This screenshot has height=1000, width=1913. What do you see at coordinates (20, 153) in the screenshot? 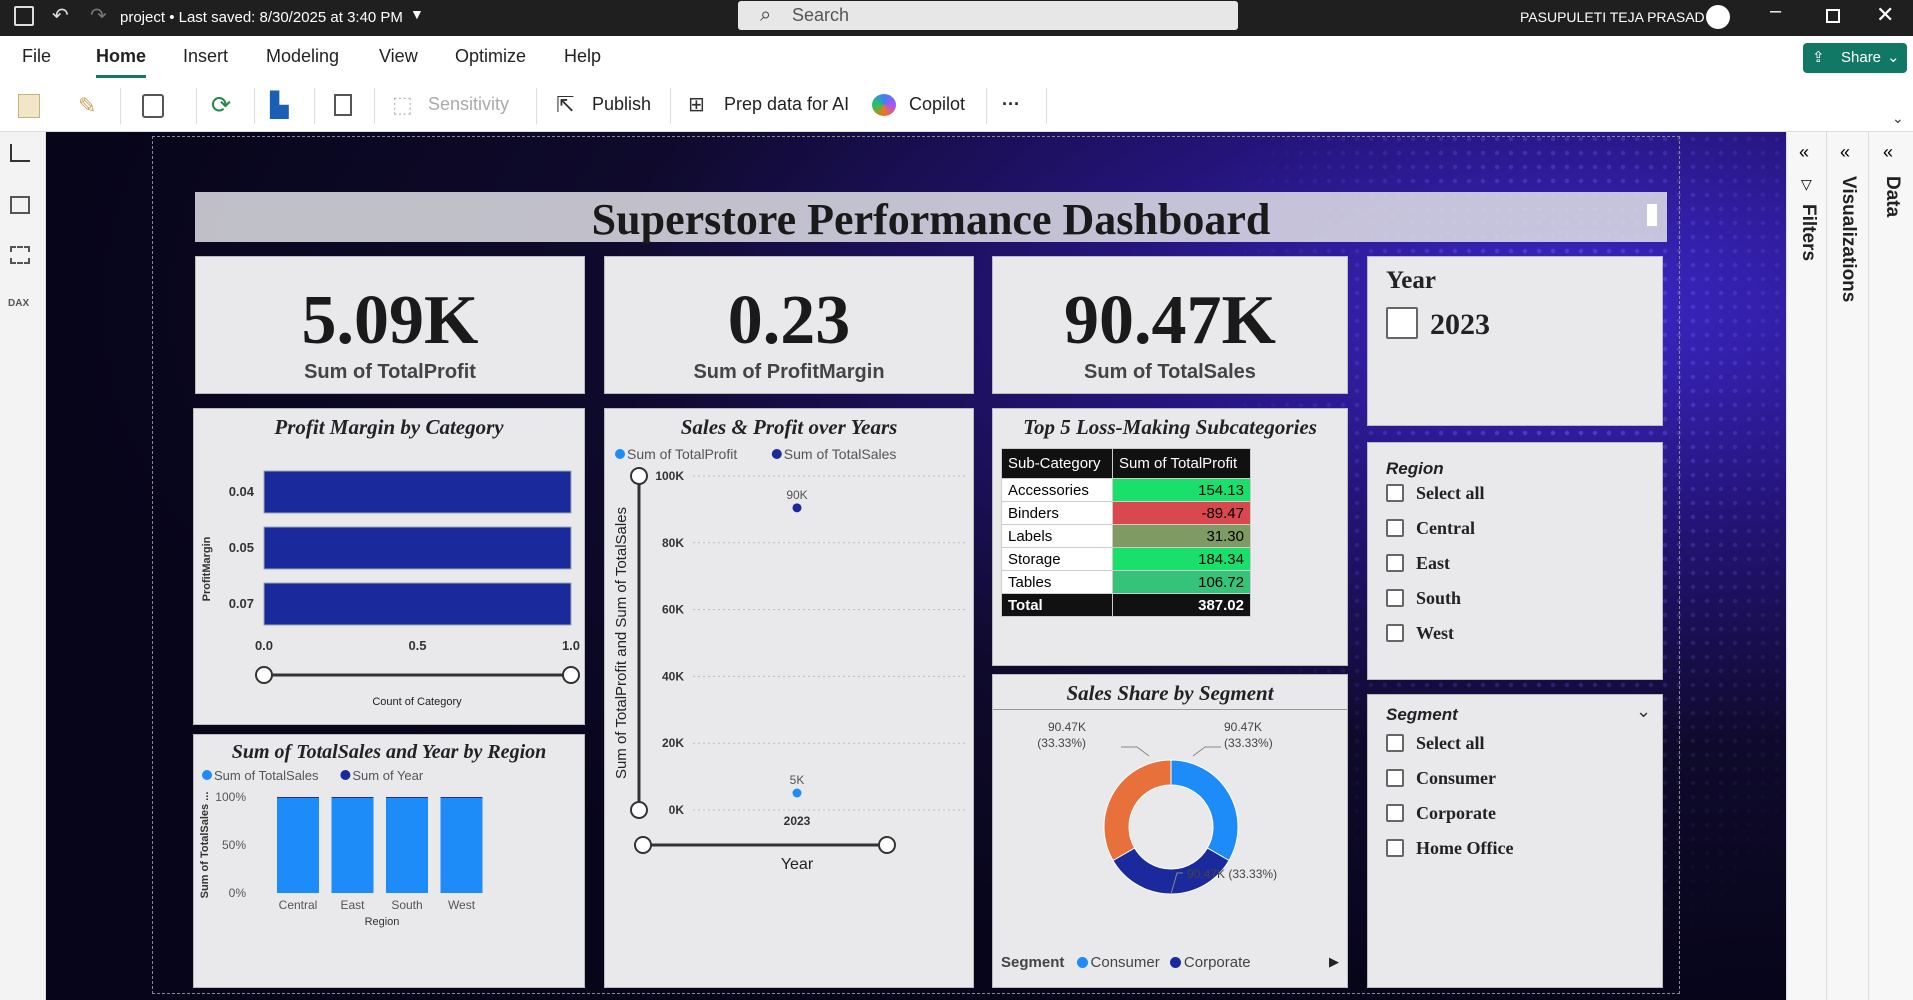
I see `report-view-icon` at bounding box center [20, 153].